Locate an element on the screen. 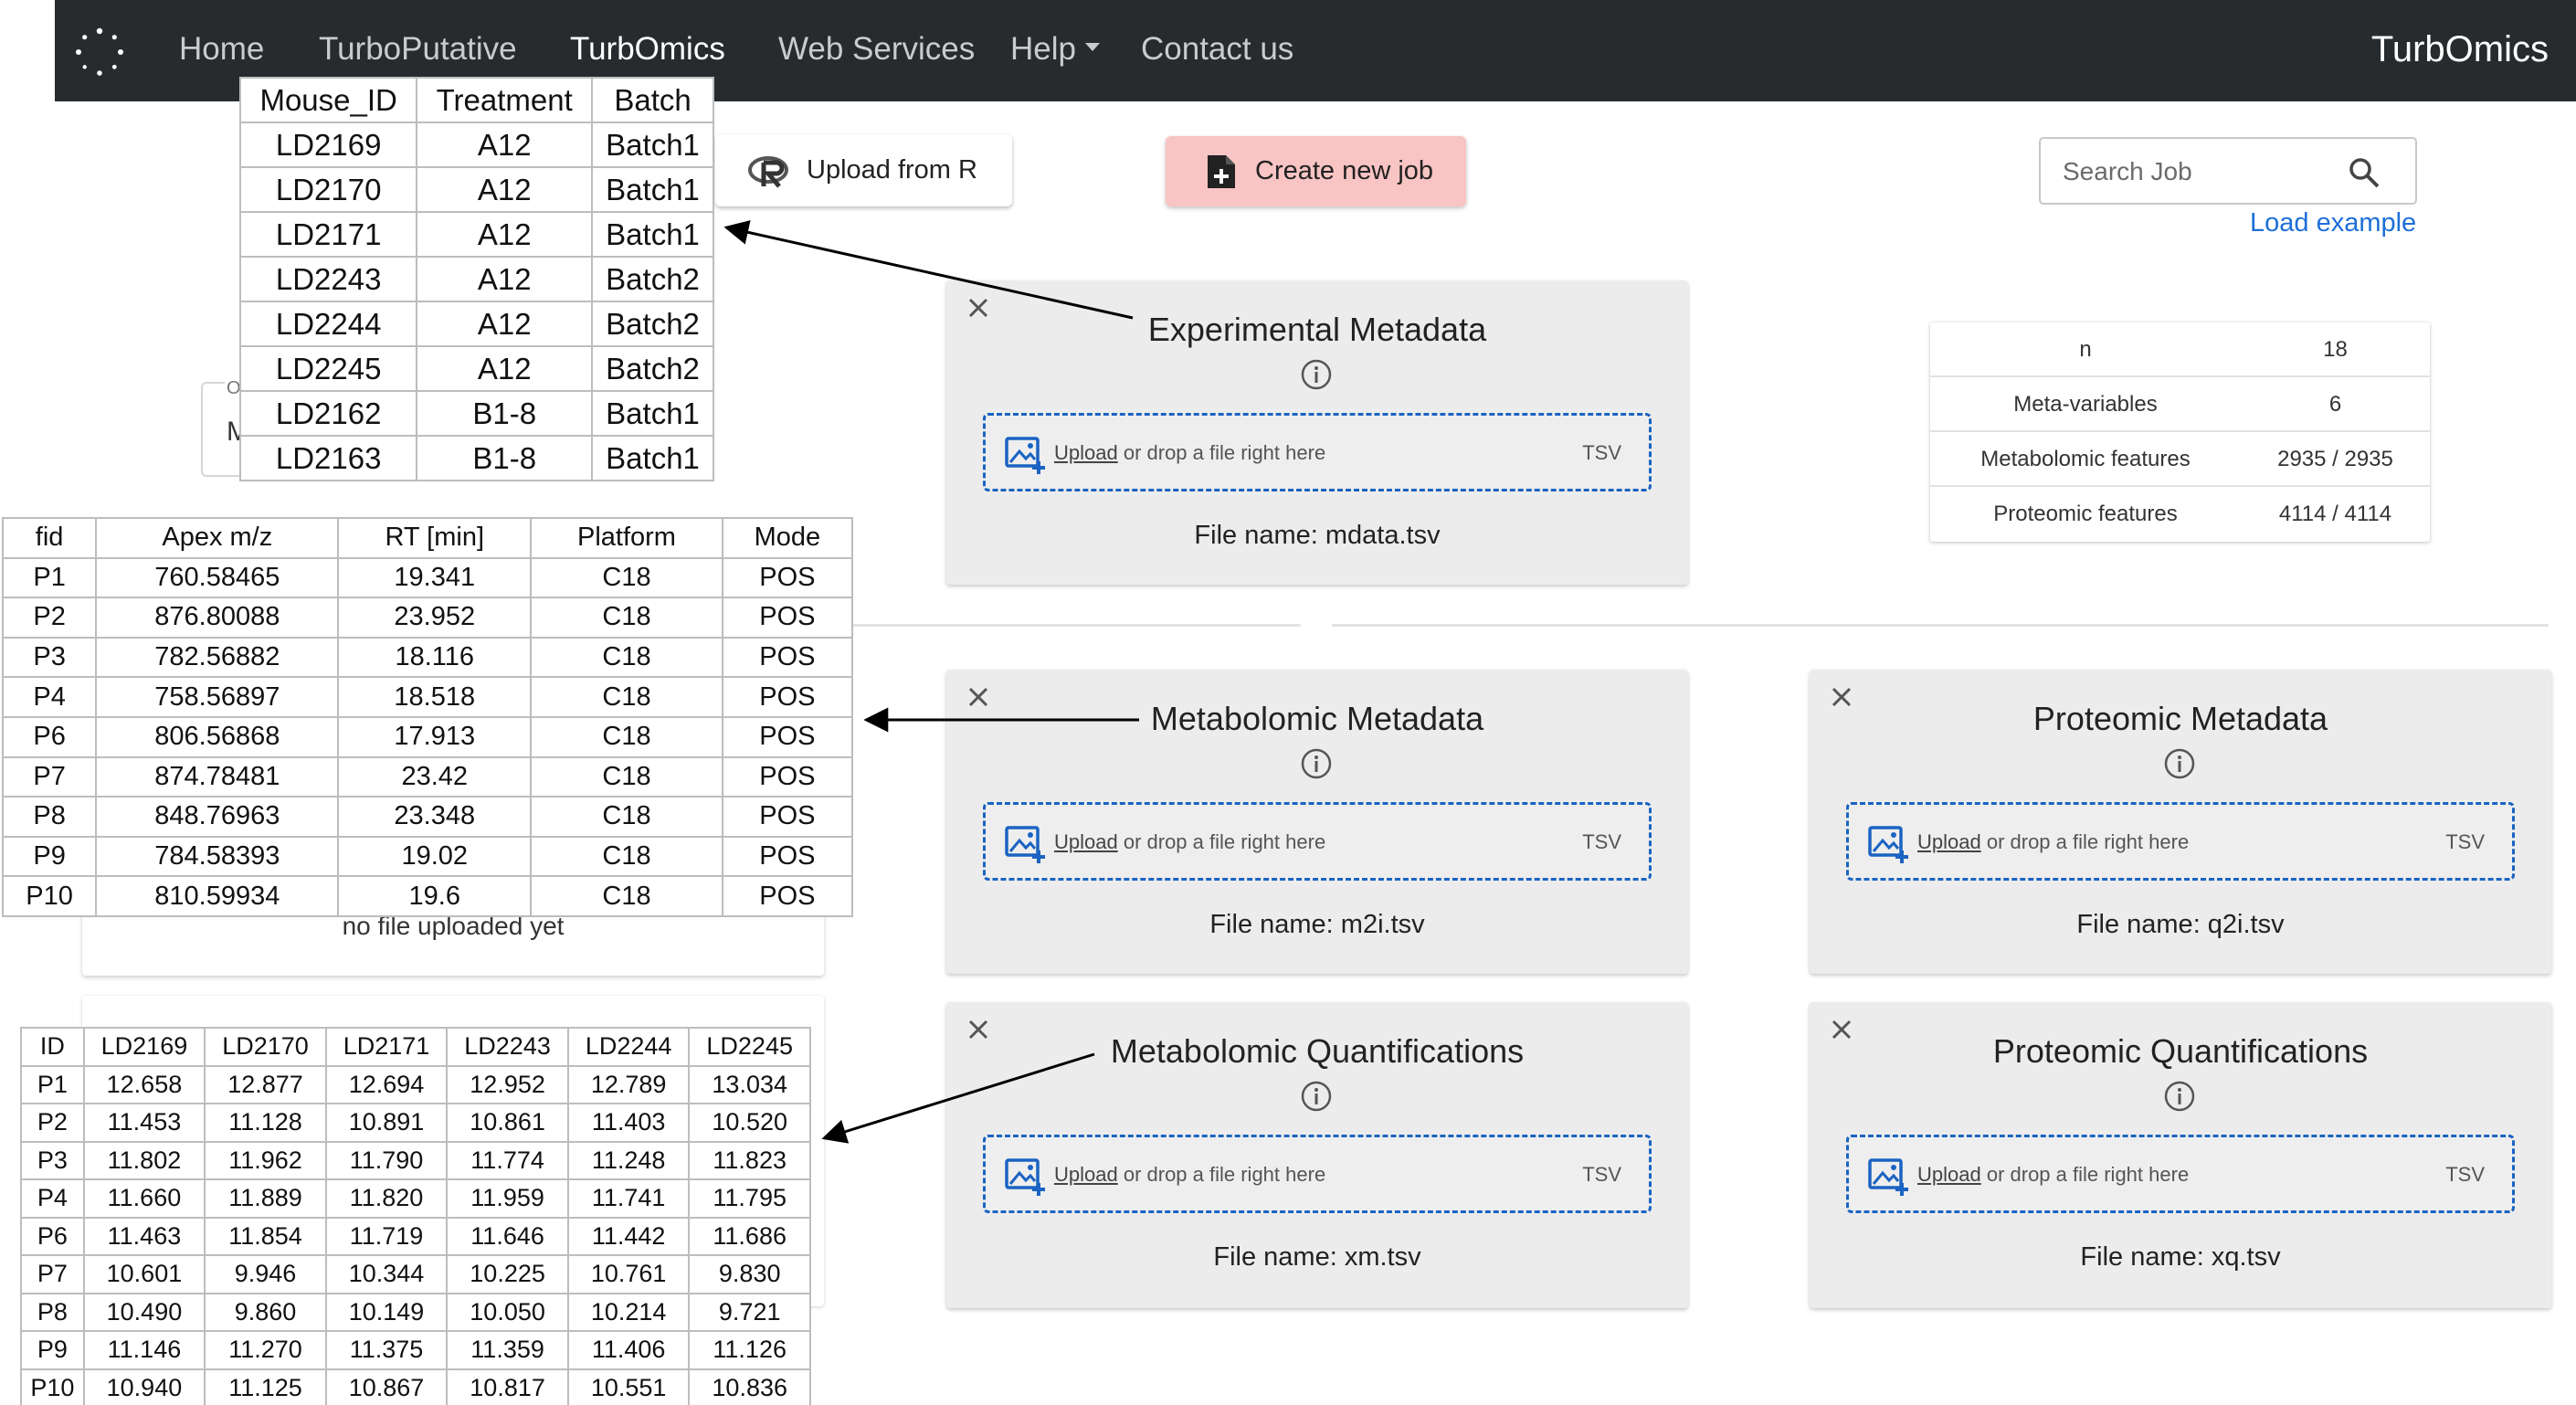  file-name-label: File name: m2i.tsv is located at coordinates (1317, 924).